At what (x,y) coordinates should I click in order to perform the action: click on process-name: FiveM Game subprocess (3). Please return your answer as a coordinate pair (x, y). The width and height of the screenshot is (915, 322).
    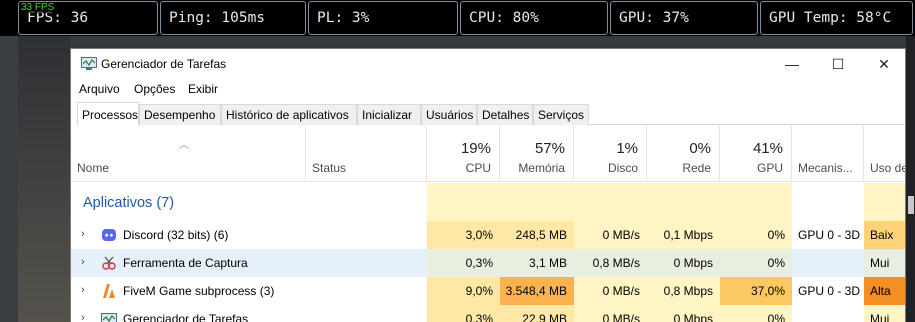
    Looking at the image, I should click on (199, 291).